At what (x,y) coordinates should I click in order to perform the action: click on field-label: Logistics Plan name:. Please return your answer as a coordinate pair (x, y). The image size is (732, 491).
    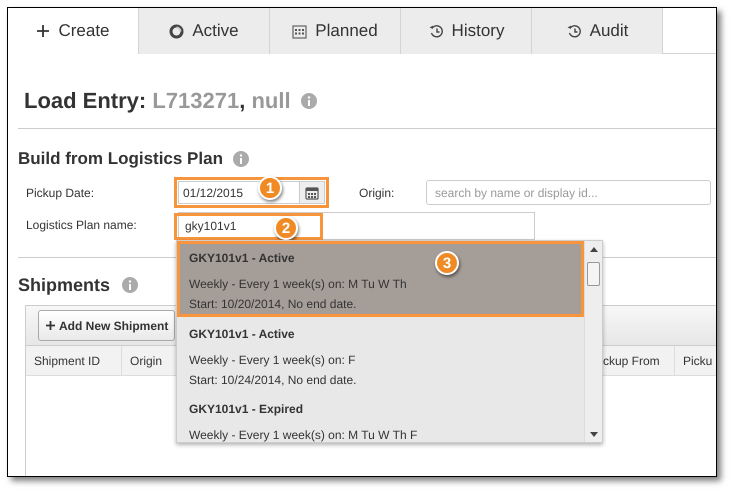
    Looking at the image, I should click on (82, 225).